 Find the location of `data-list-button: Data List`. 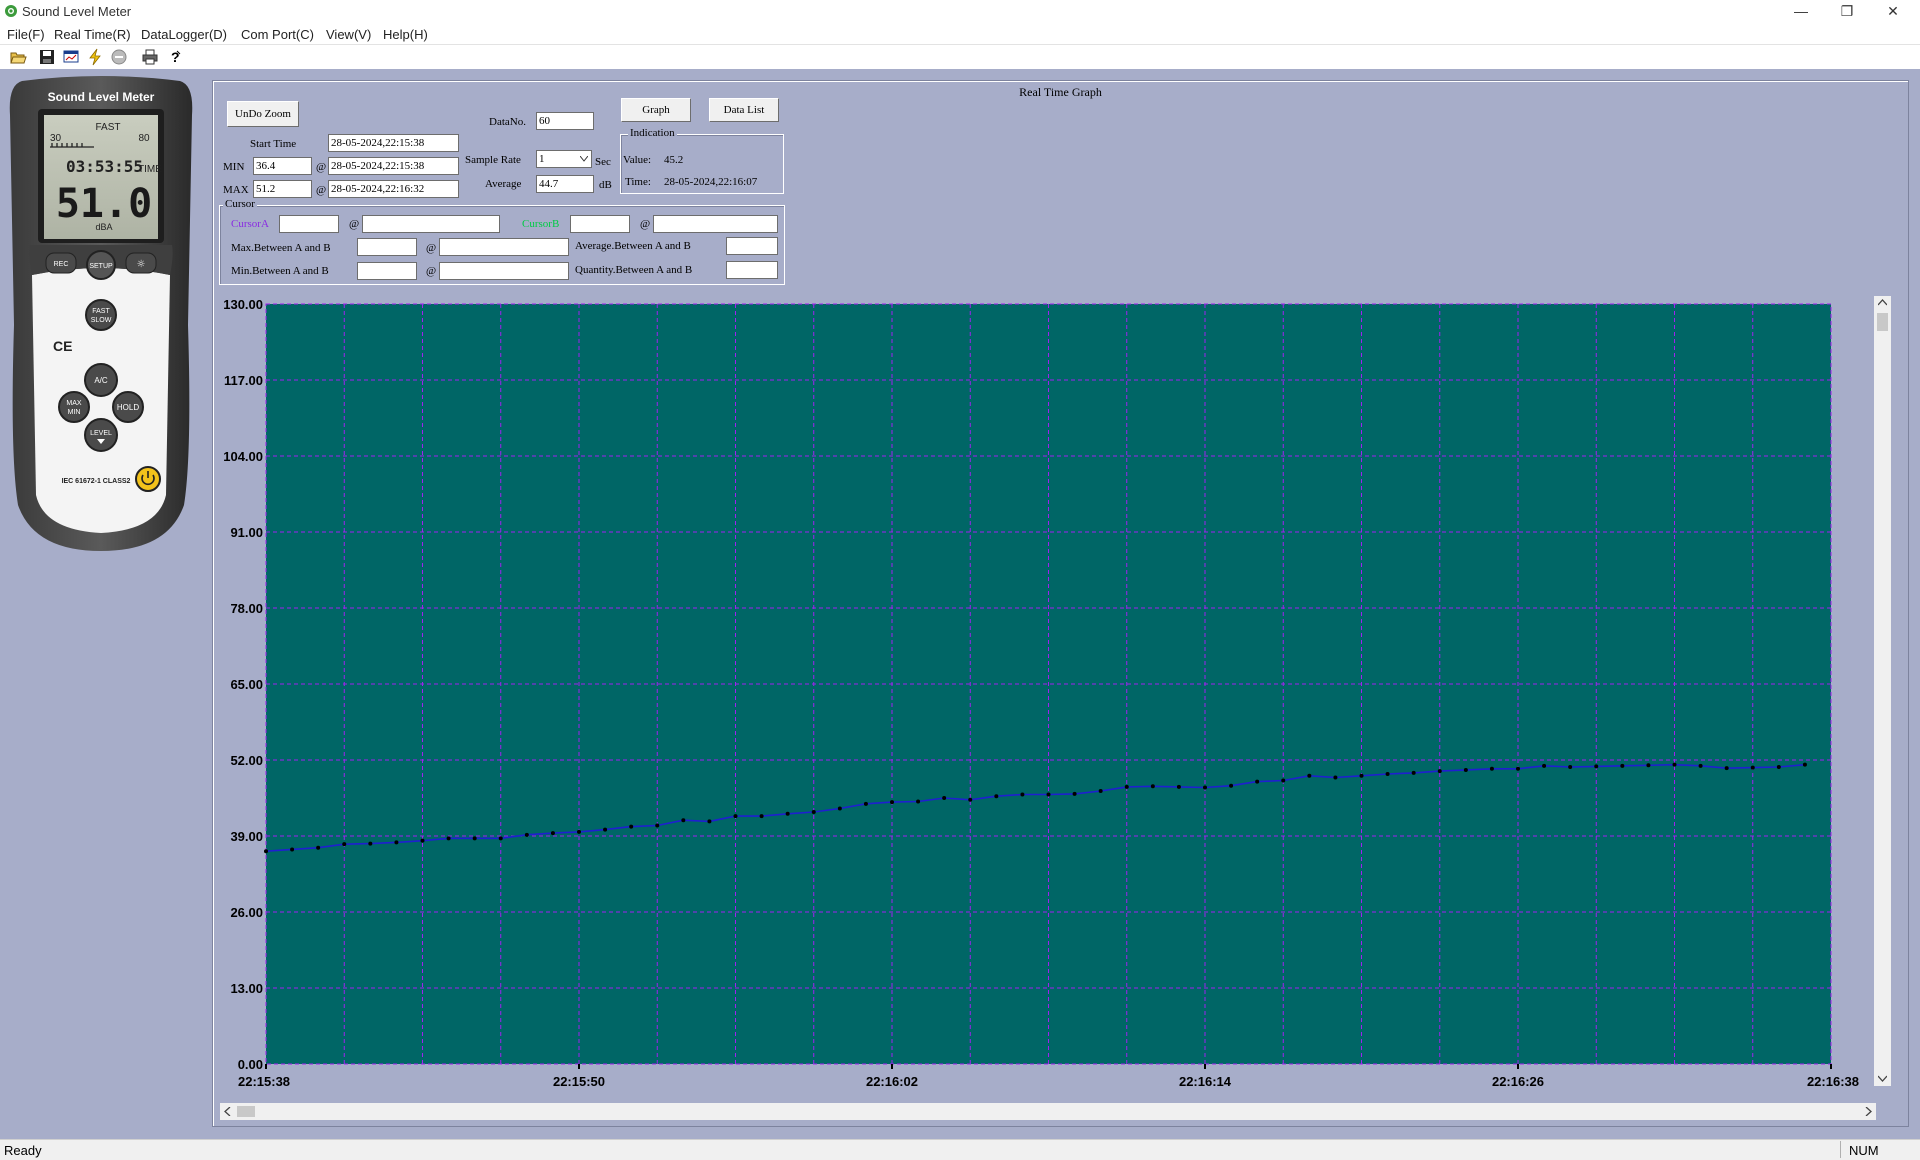

data-list-button: Data List is located at coordinates (744, 110).